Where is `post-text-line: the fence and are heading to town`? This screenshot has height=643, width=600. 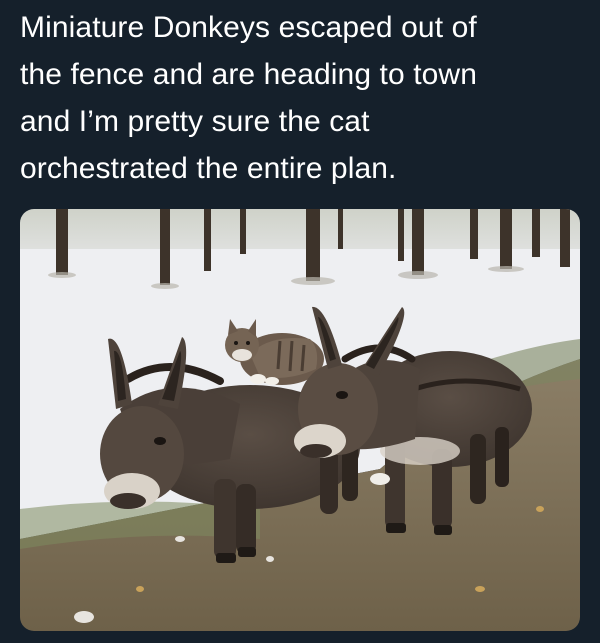
post-text-line: the fence and are heading to town is located at coordinates (248, 74).